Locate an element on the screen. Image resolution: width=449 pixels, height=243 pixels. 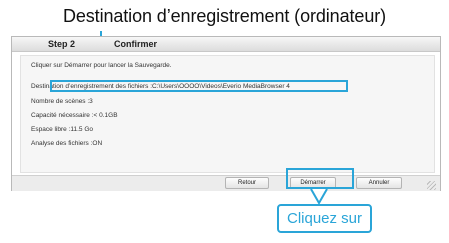
resize-grip-icon is located at coordinates (431, 185).